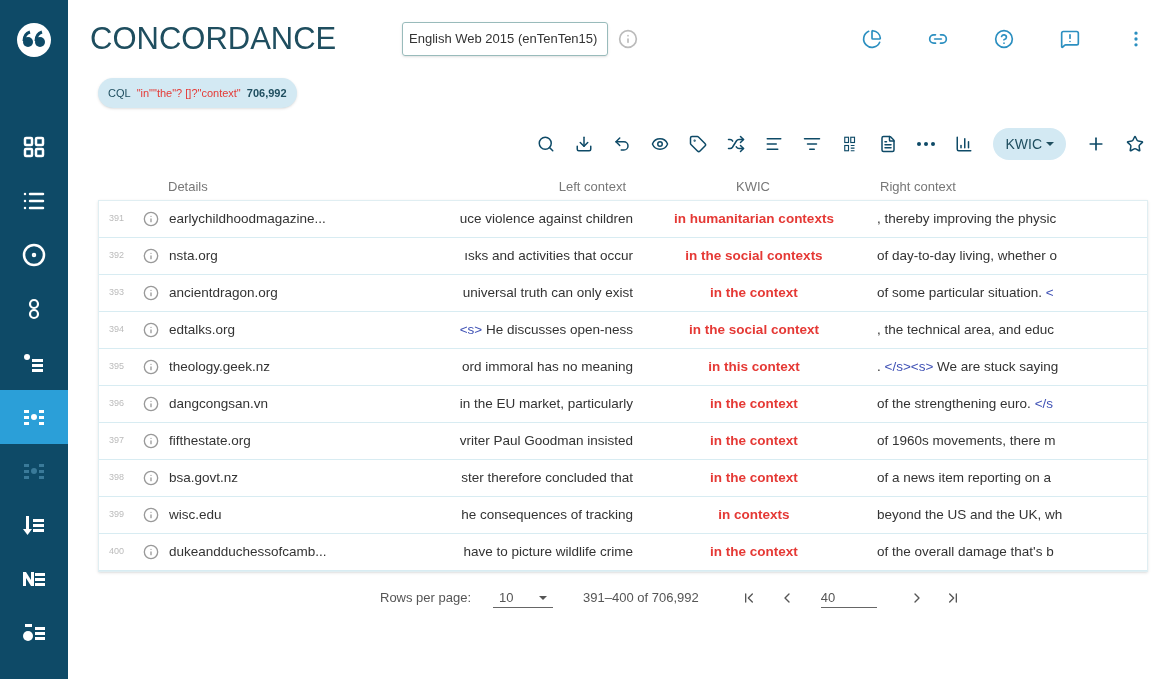 The width and height of the screenshot is (1158, 679). What do you see at coordinates (505, 39) in the screenshot?
I see `corpus-field: English Web 2015 (enTenTen15)` at bounding box center [505, 39].